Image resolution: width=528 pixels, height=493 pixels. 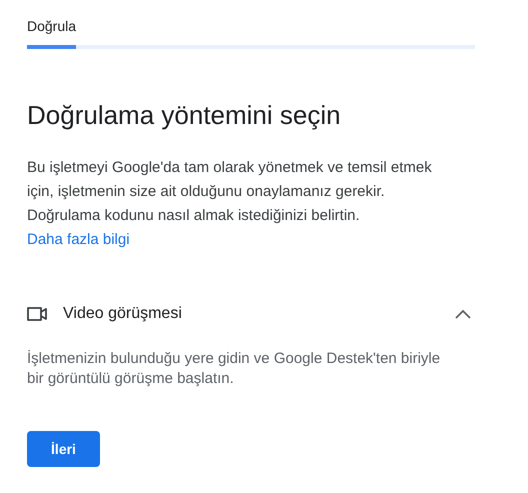 I want to click on step-label: Doğrula, so click(x=52, y=27).